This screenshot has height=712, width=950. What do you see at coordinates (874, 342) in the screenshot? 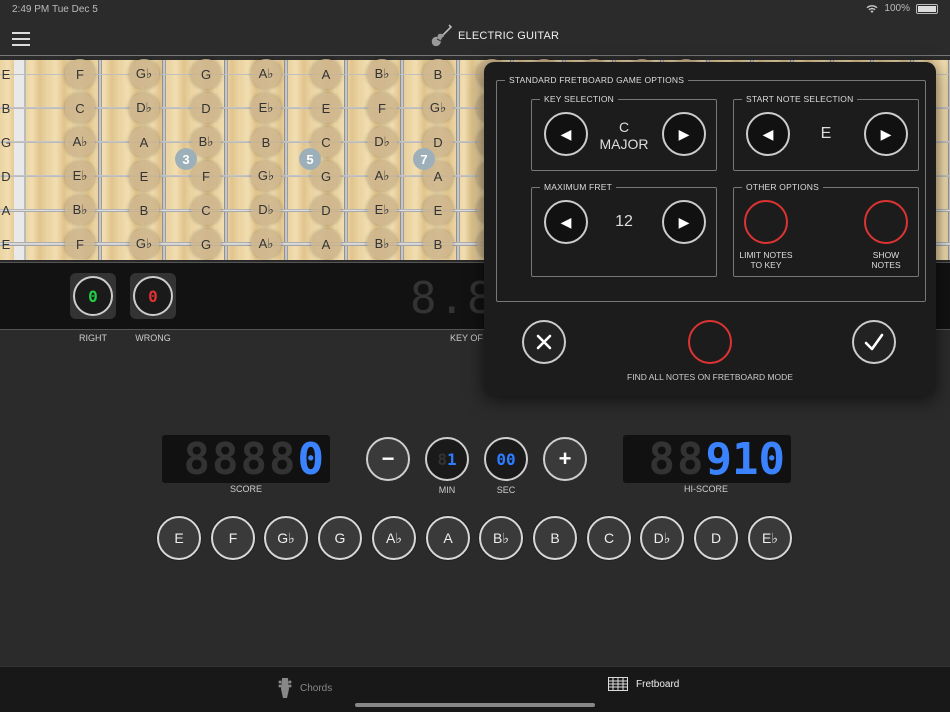
I see `confirm-button` at bounding box center [874, 342].